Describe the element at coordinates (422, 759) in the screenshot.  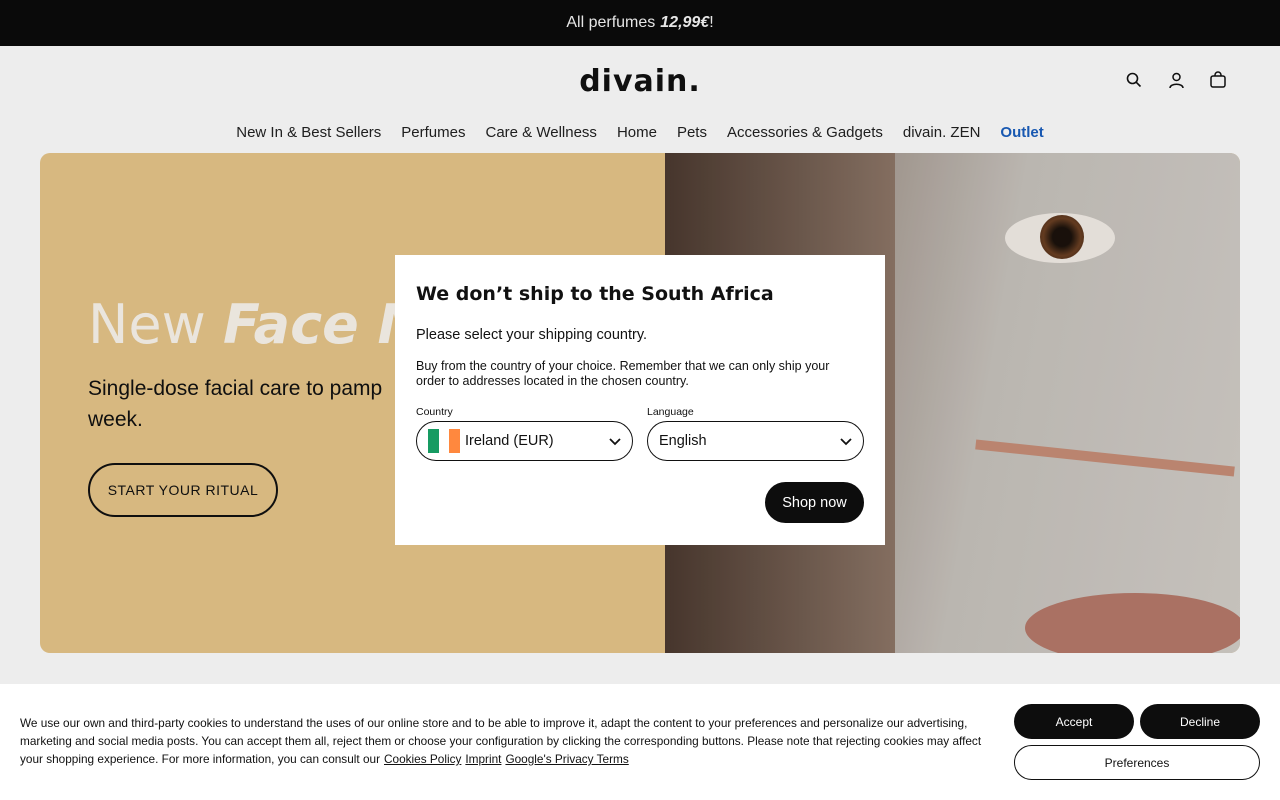
I see `cookies-policy-link: Cookies Policy` at that location.